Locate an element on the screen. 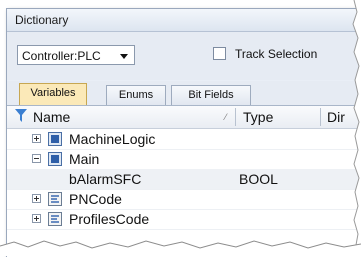 The image size is (361, 257). row-name: MachineLogic is located at coordinates (112, 139).